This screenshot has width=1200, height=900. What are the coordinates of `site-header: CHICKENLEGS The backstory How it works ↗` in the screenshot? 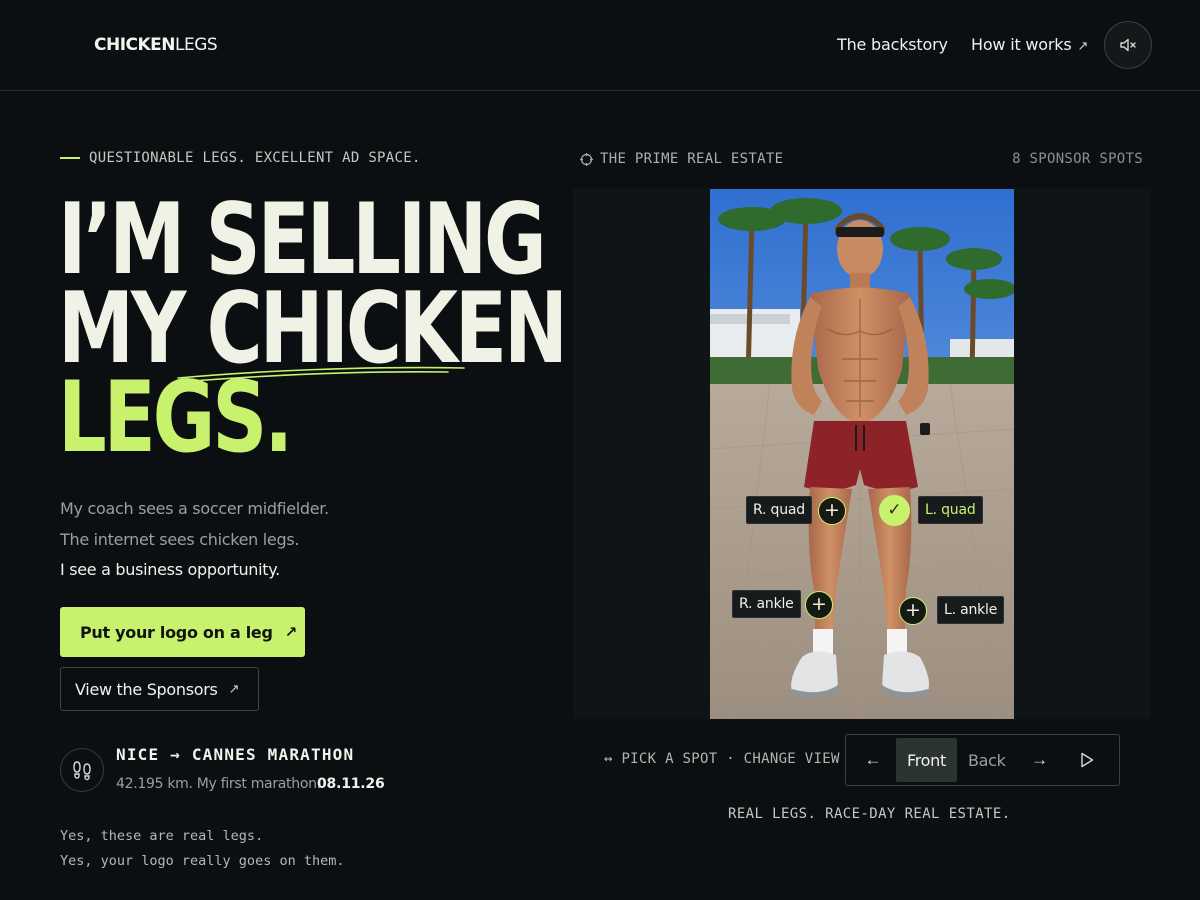 It's located at (600, 45).